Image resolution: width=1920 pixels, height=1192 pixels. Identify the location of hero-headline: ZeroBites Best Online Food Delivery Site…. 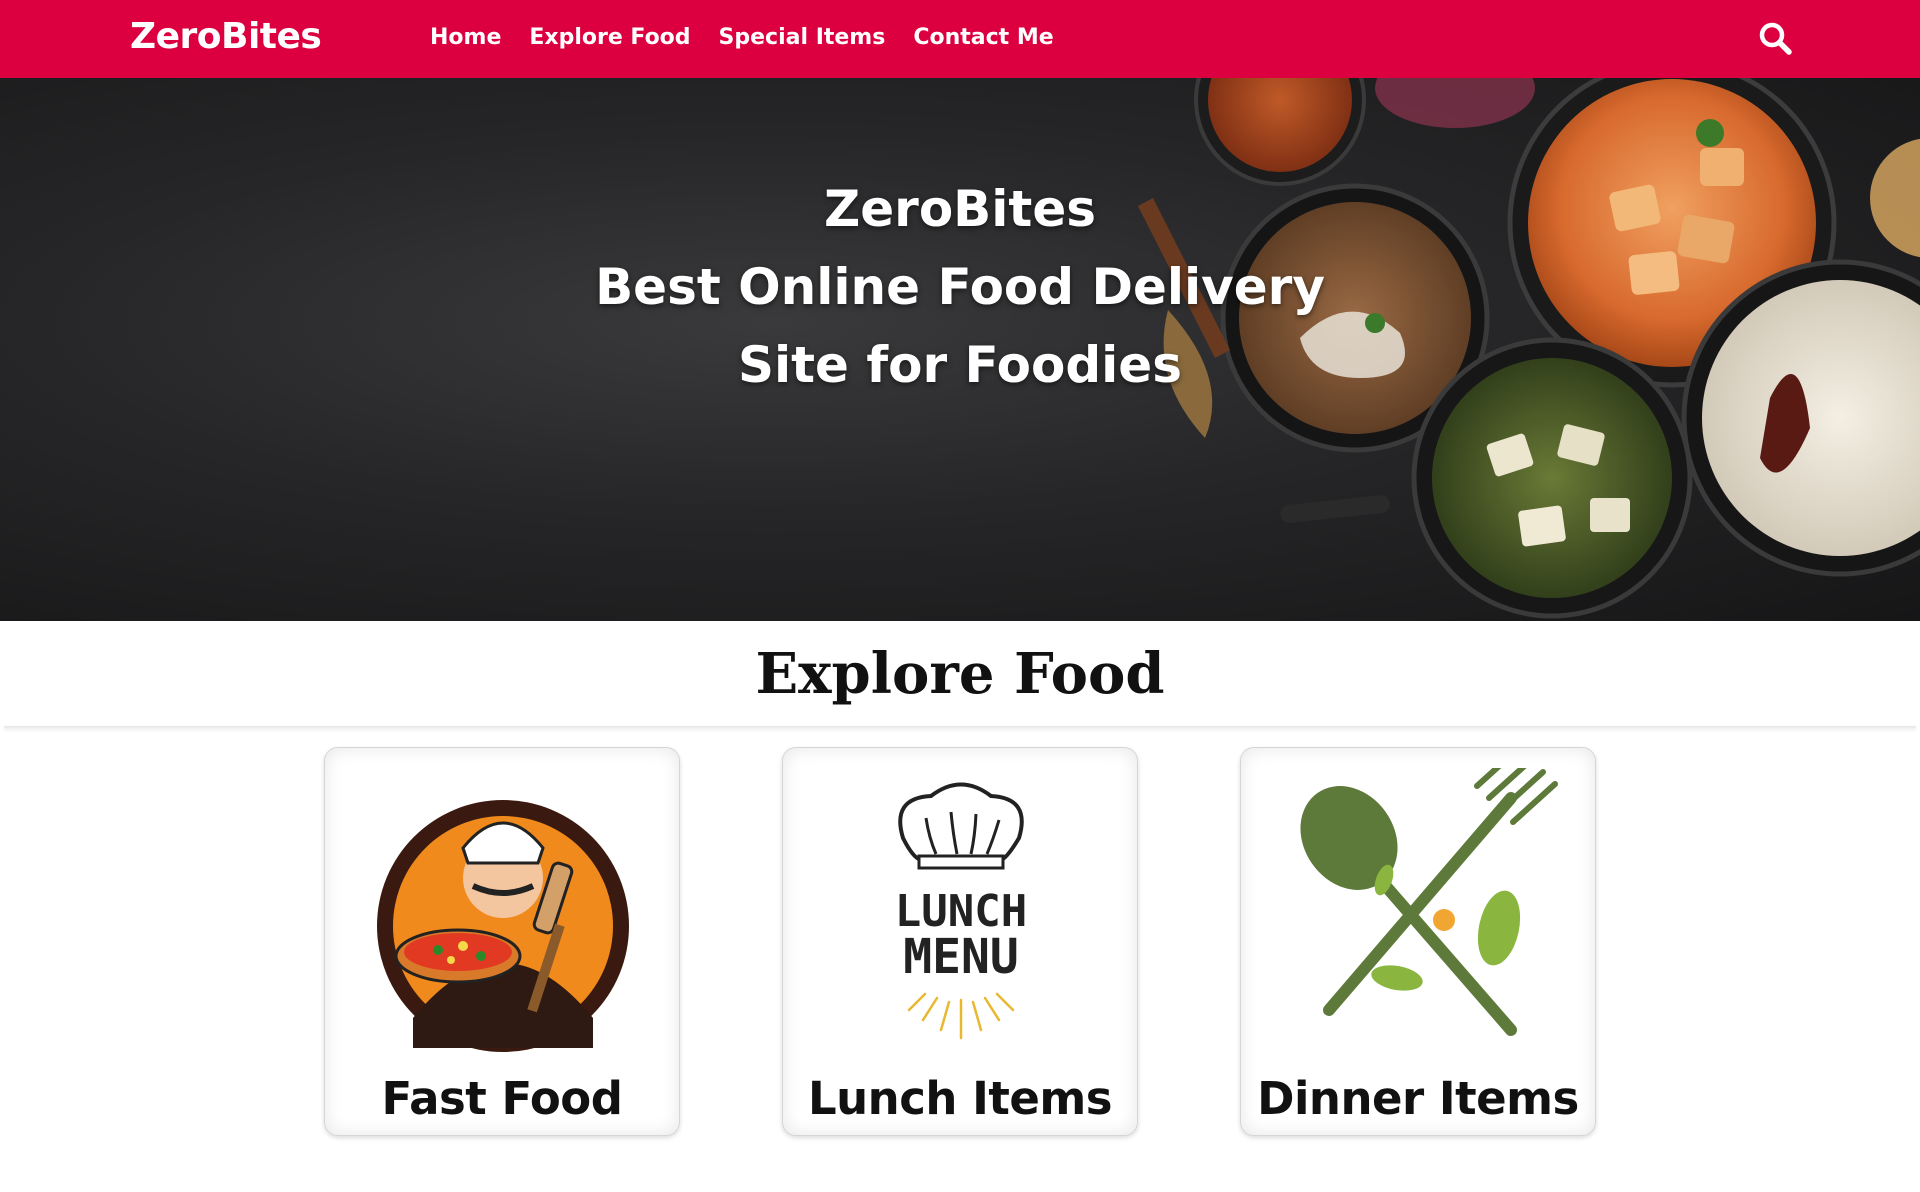
(960, 287).